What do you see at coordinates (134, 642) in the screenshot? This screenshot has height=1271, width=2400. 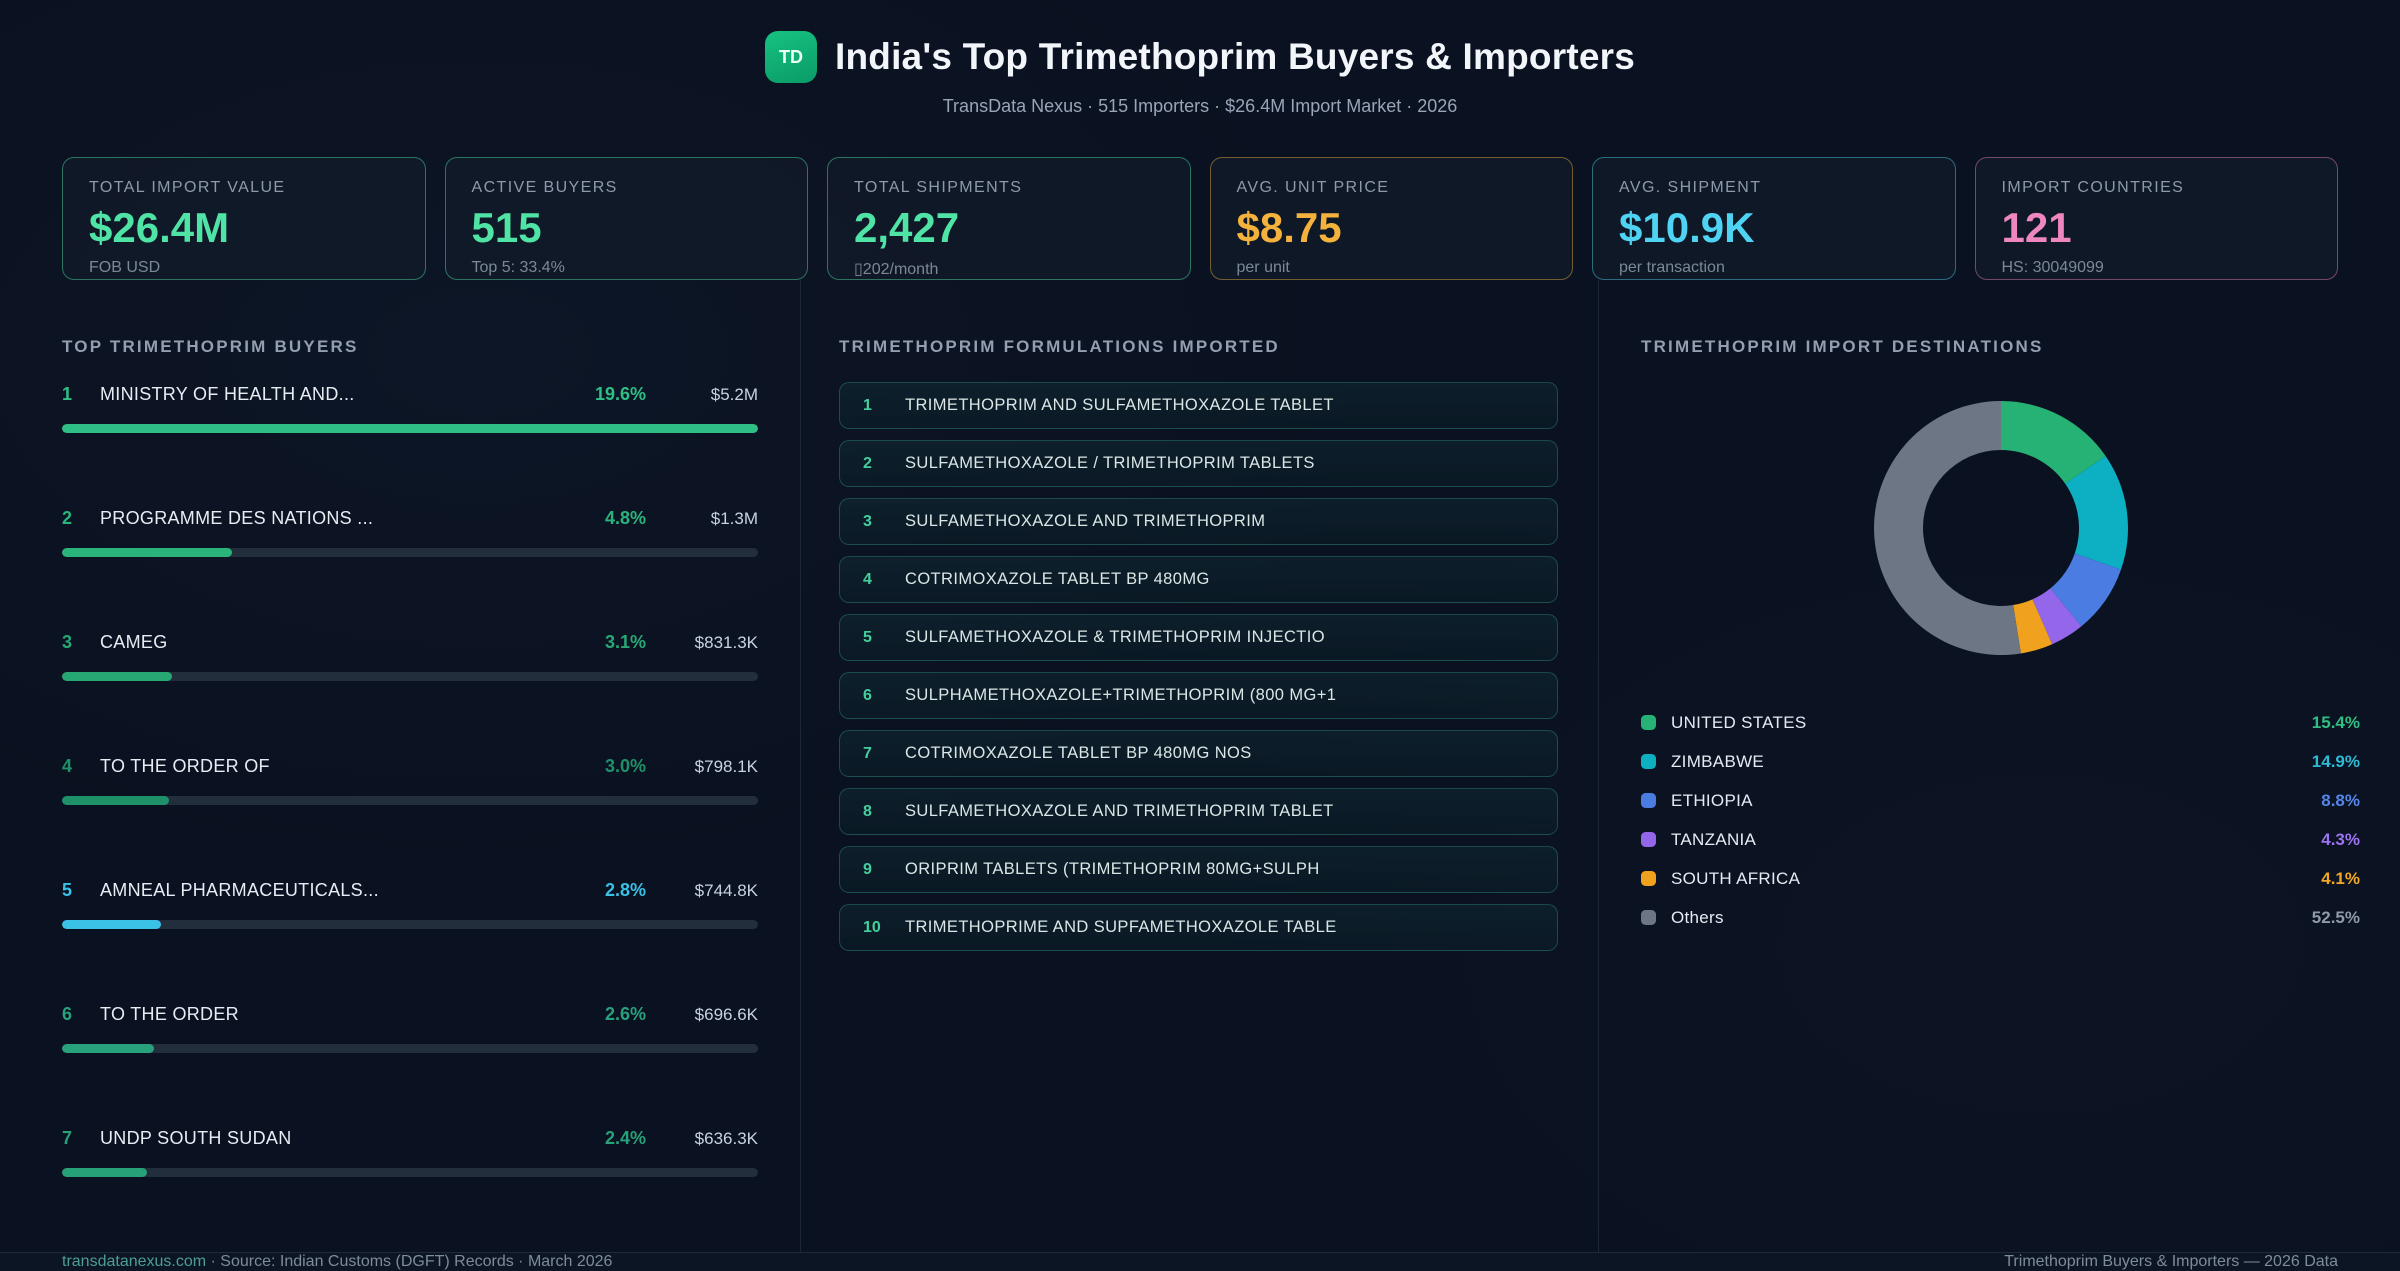 I see `buyer-name: CAMEG` at bounding box center [134, 642].